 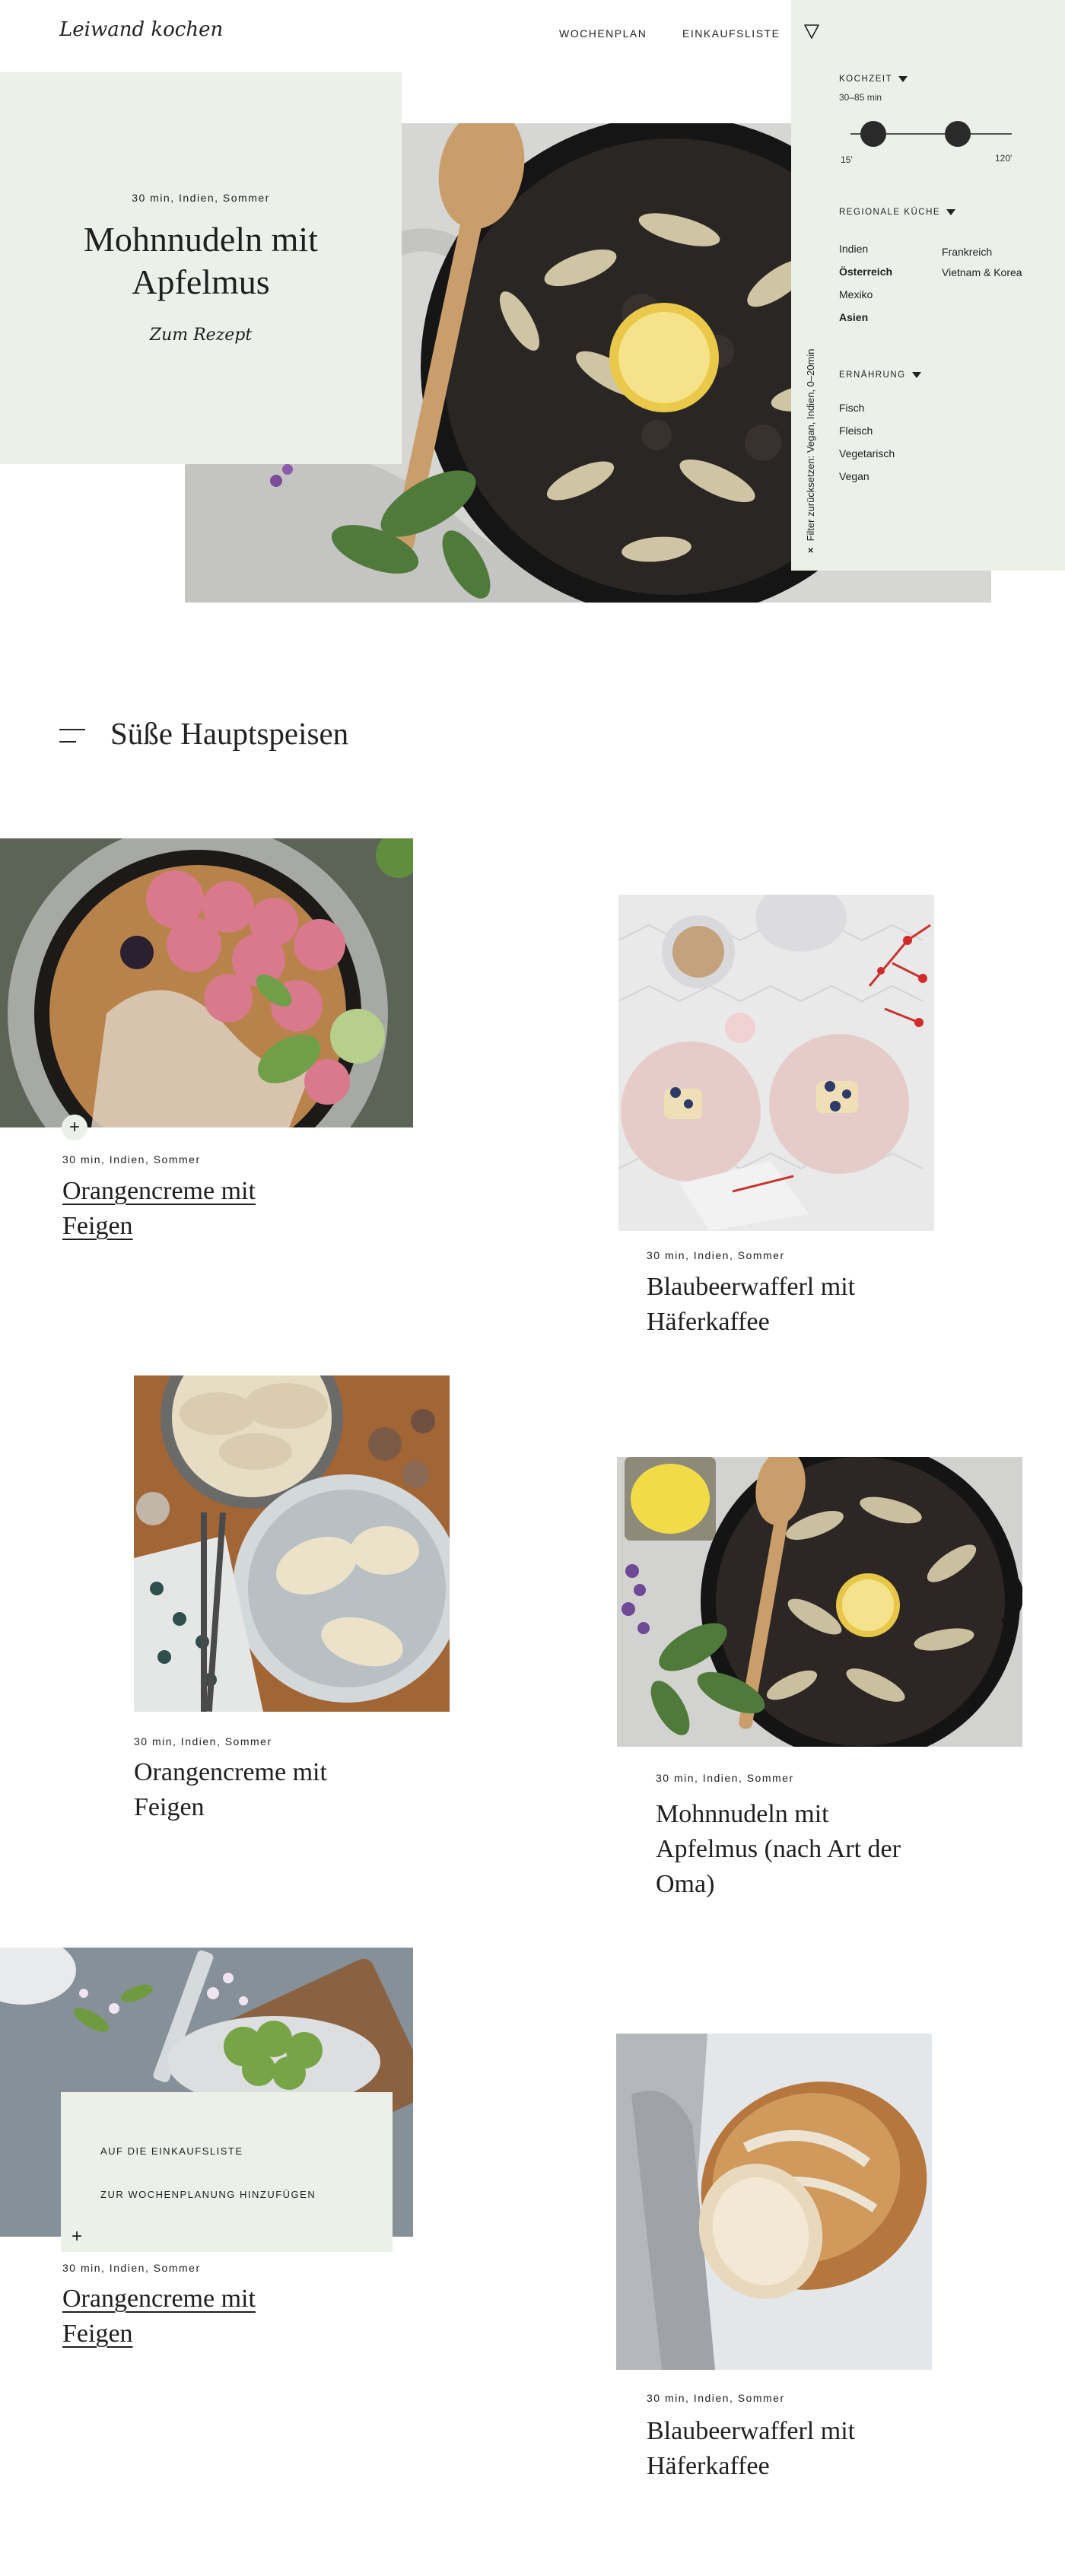 What do you see at coordinates (141, 29) in the screenshot?
I see `site-logo: Leiwand kochen` at bounding box center [141, 29].